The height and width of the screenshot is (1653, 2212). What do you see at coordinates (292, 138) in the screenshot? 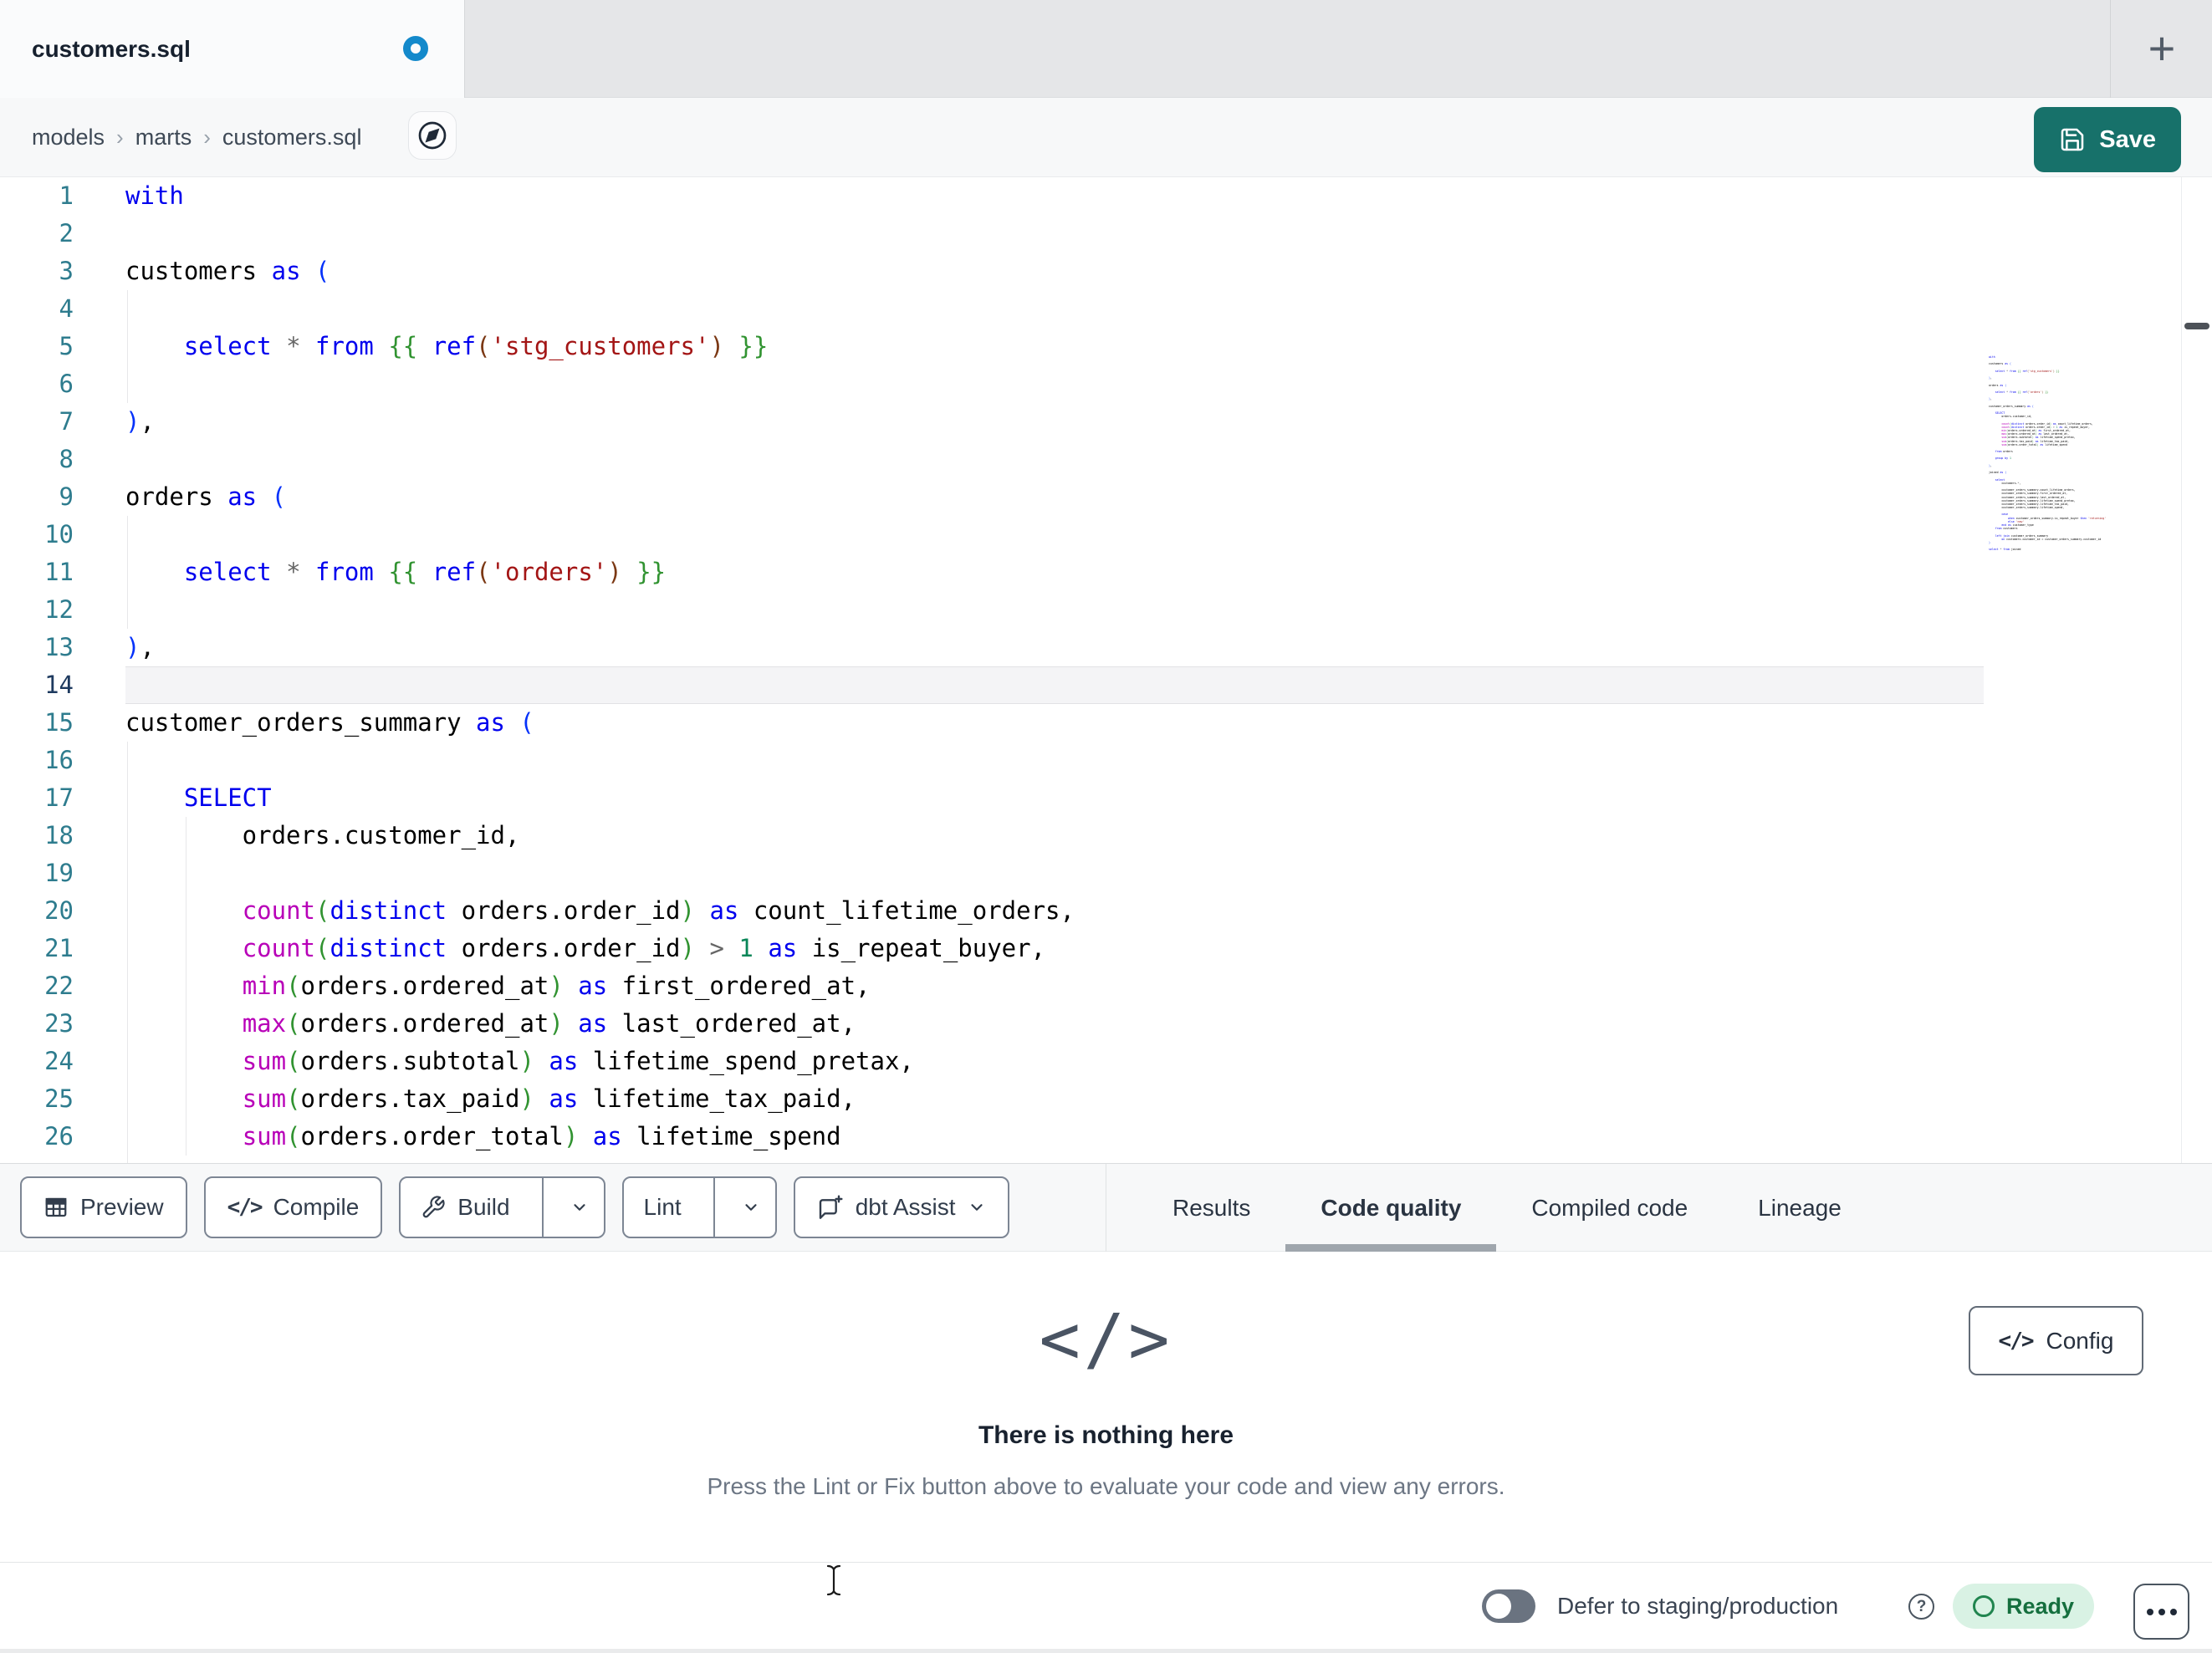
I see `breadcrumb-item-customers-sql: customers.sql` at bounding box center [292, 138].